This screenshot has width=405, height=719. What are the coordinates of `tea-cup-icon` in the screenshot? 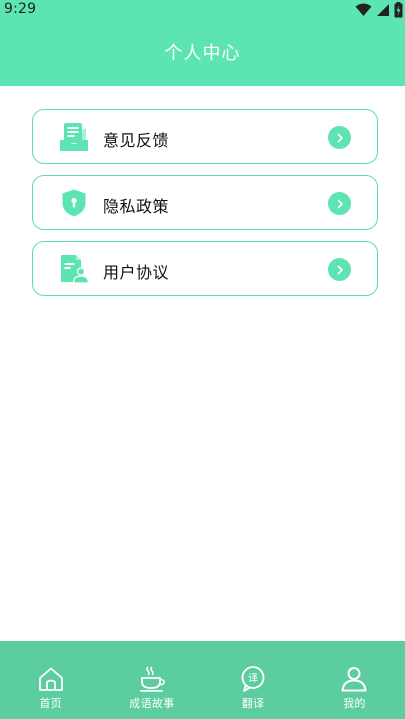 It's located at (152, 679).